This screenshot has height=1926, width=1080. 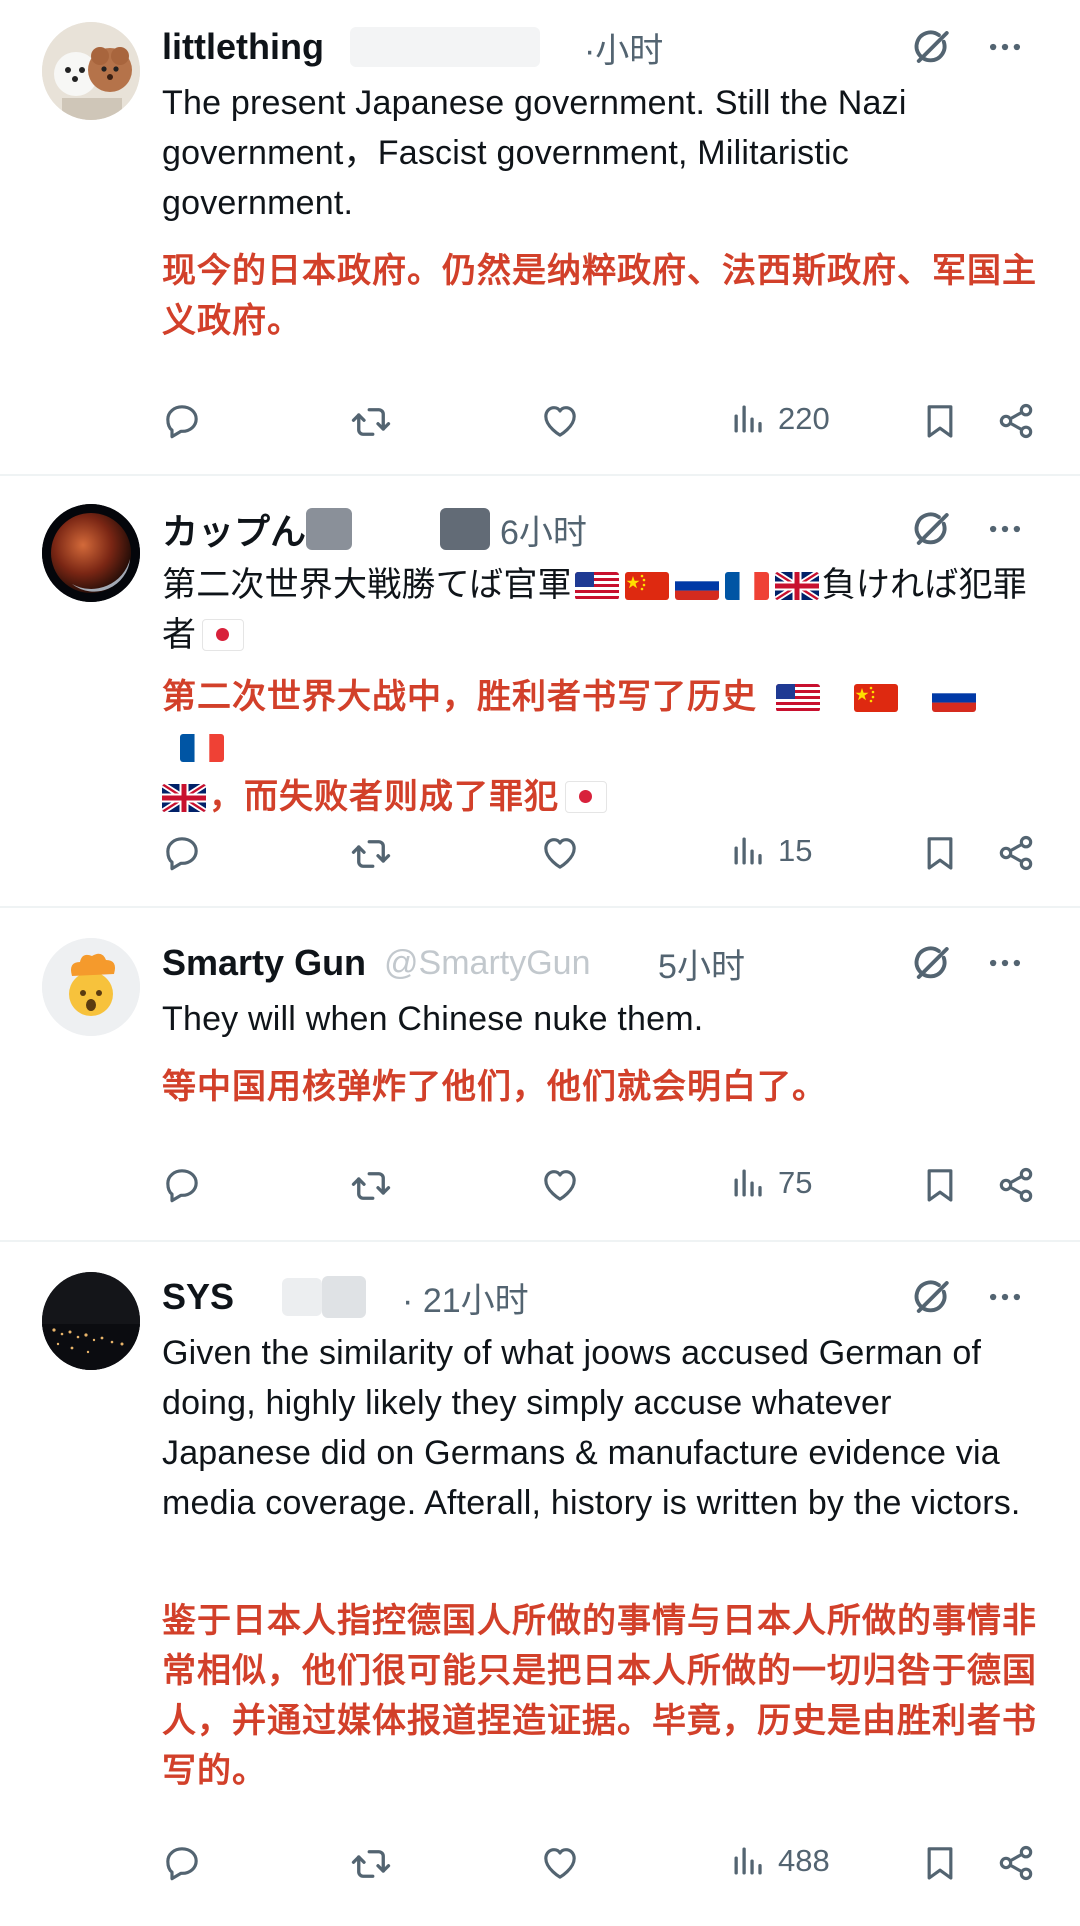 I want to click on action-bar: 15, so click(x=540, y=853).